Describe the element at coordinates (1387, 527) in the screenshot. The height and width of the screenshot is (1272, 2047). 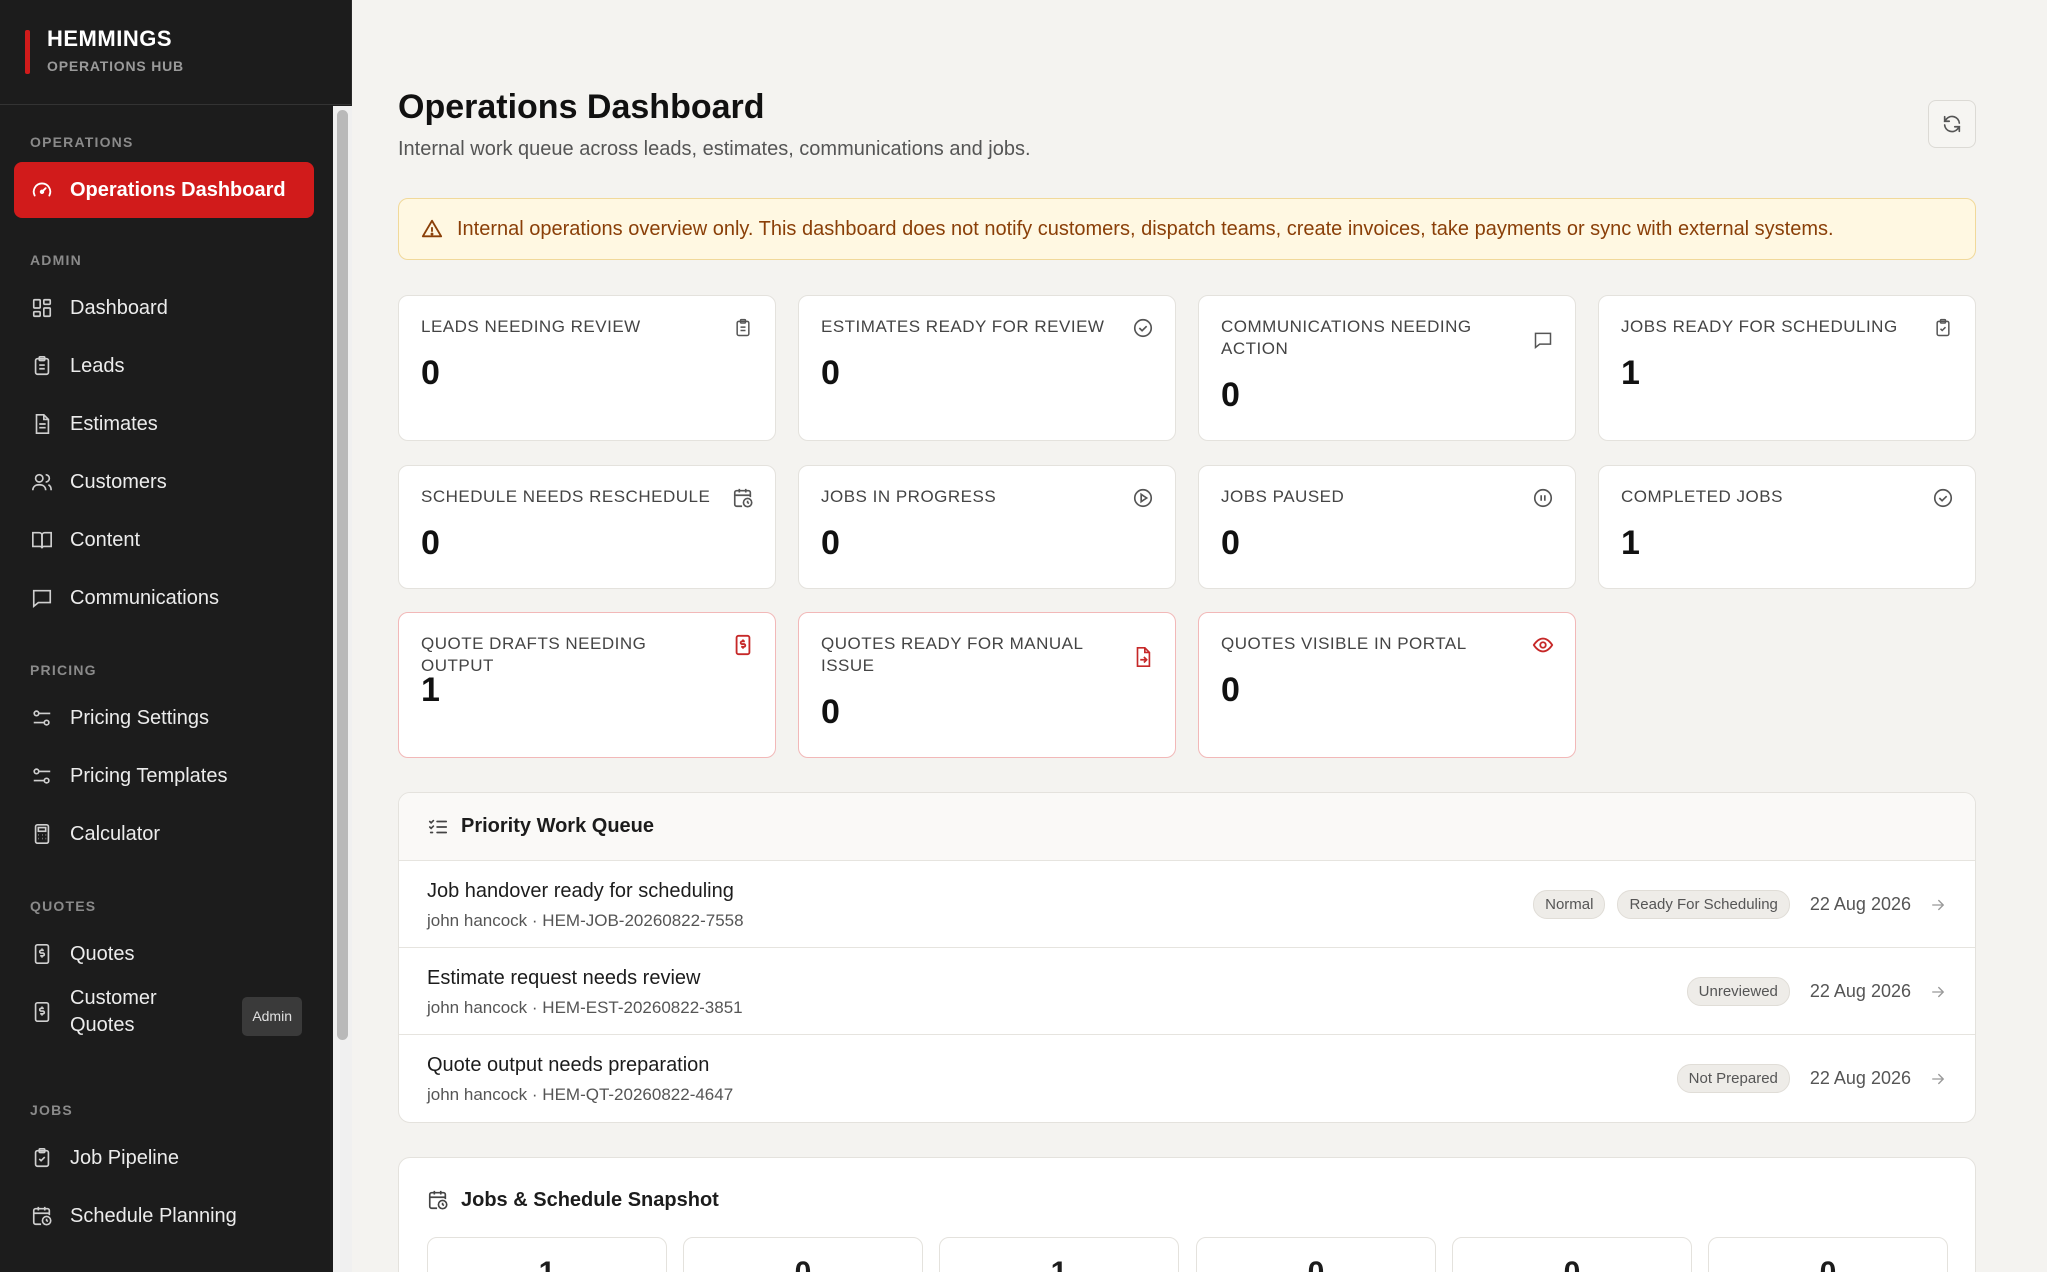
I see `card-jobs-paused: JOBS PAUSED 0` at that location.